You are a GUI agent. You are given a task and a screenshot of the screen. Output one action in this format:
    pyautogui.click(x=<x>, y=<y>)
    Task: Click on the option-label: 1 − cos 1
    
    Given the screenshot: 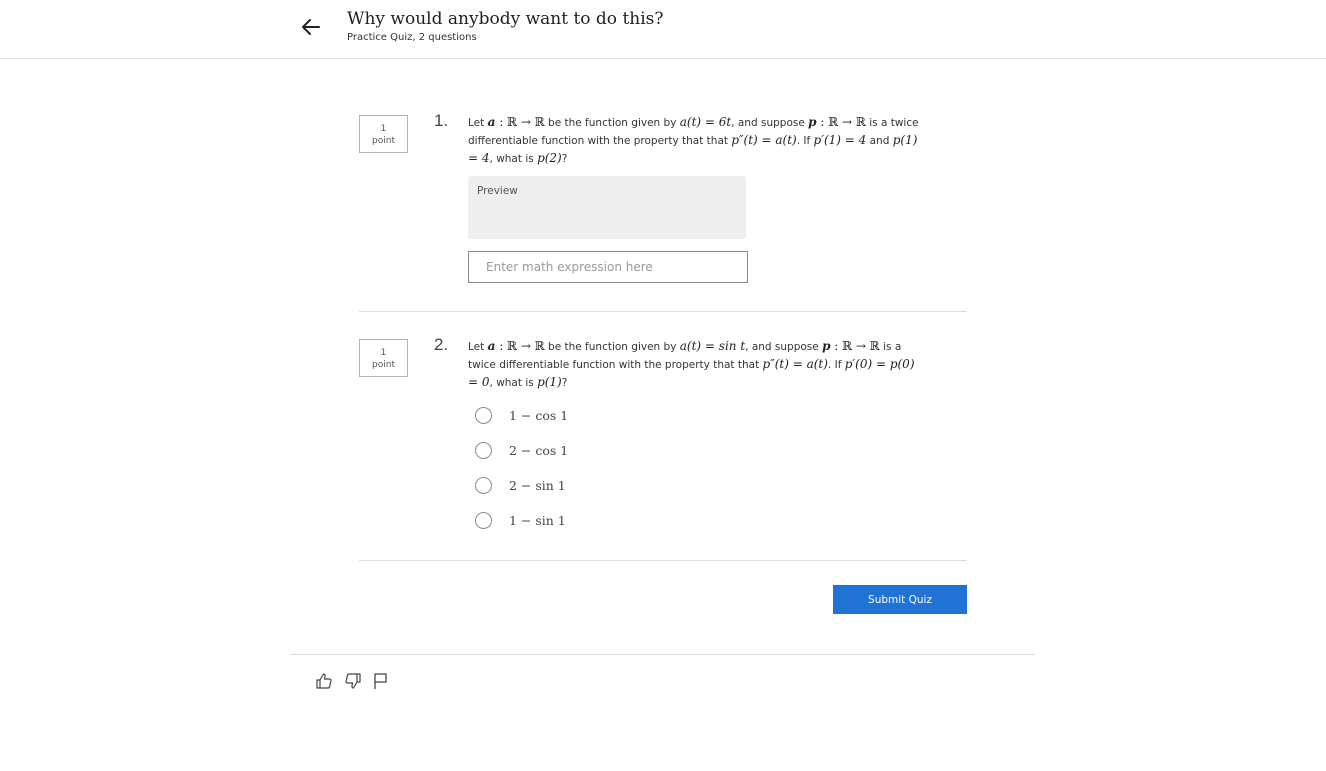 What is the action you would take?
    pyautogui.click(x=539, y=415)
    